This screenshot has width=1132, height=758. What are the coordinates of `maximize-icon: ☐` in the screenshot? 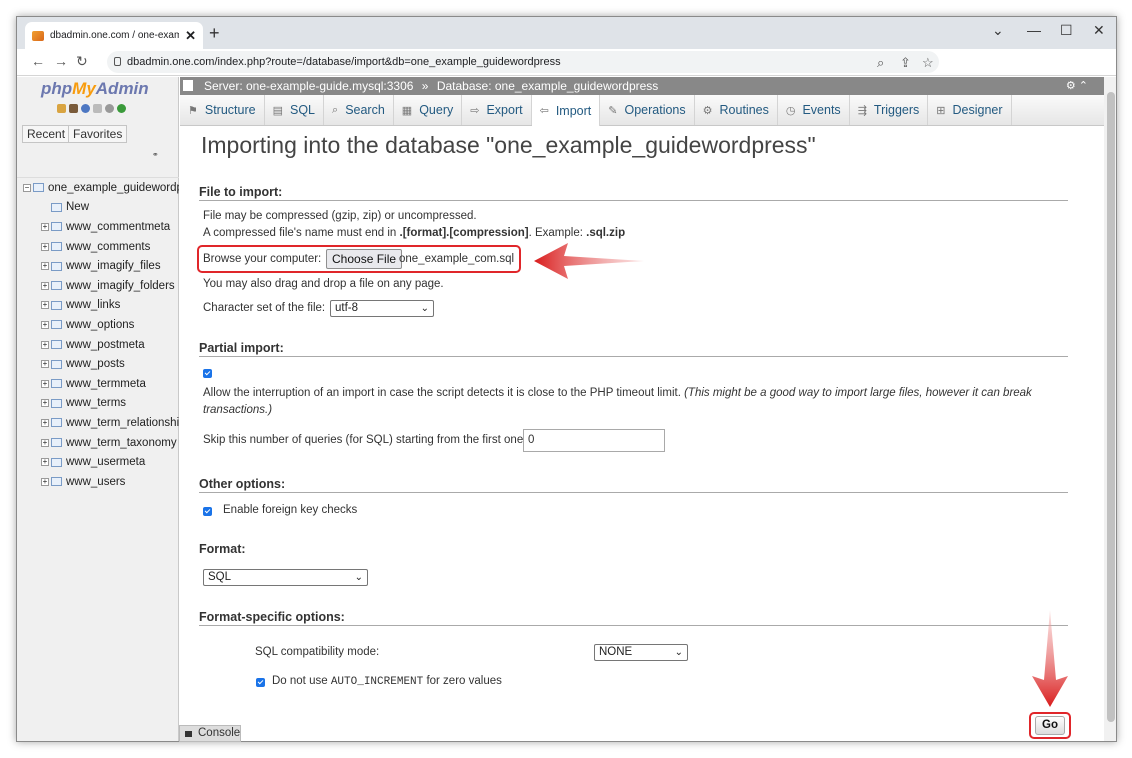 It's located at (1066, 30).